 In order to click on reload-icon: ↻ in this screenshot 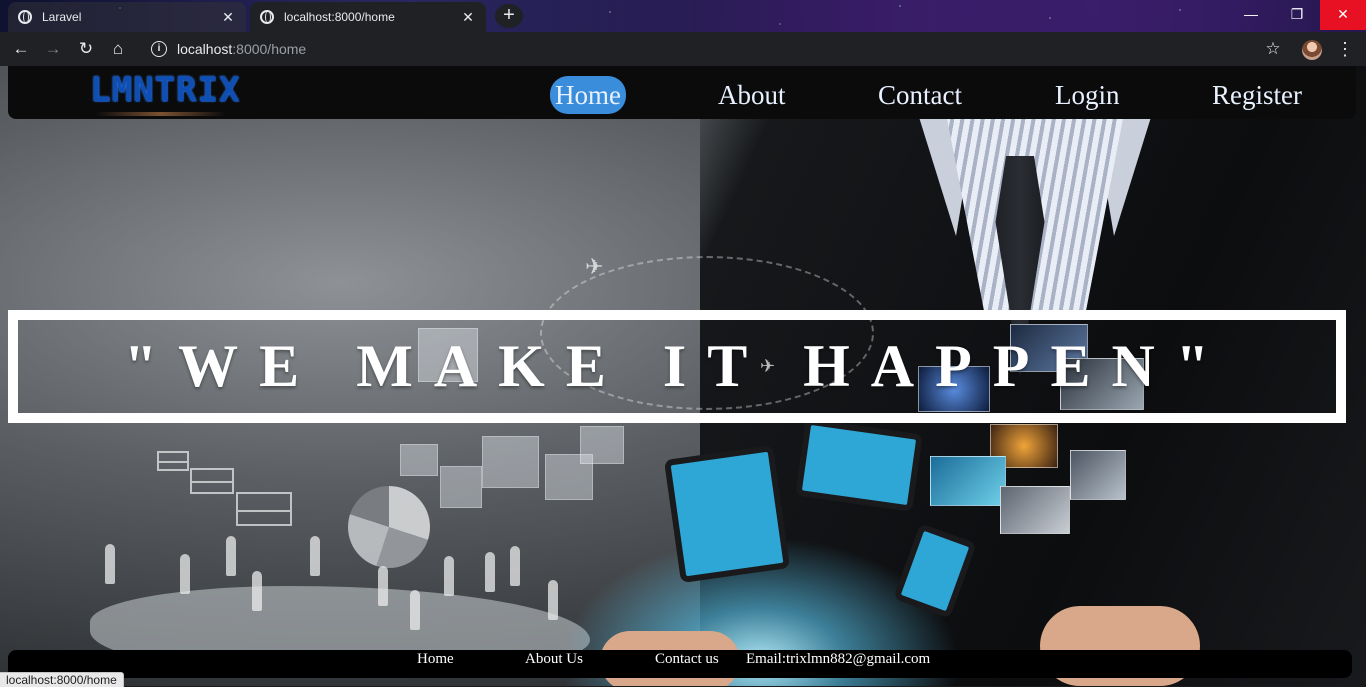, I will do `click(86, 49)`.